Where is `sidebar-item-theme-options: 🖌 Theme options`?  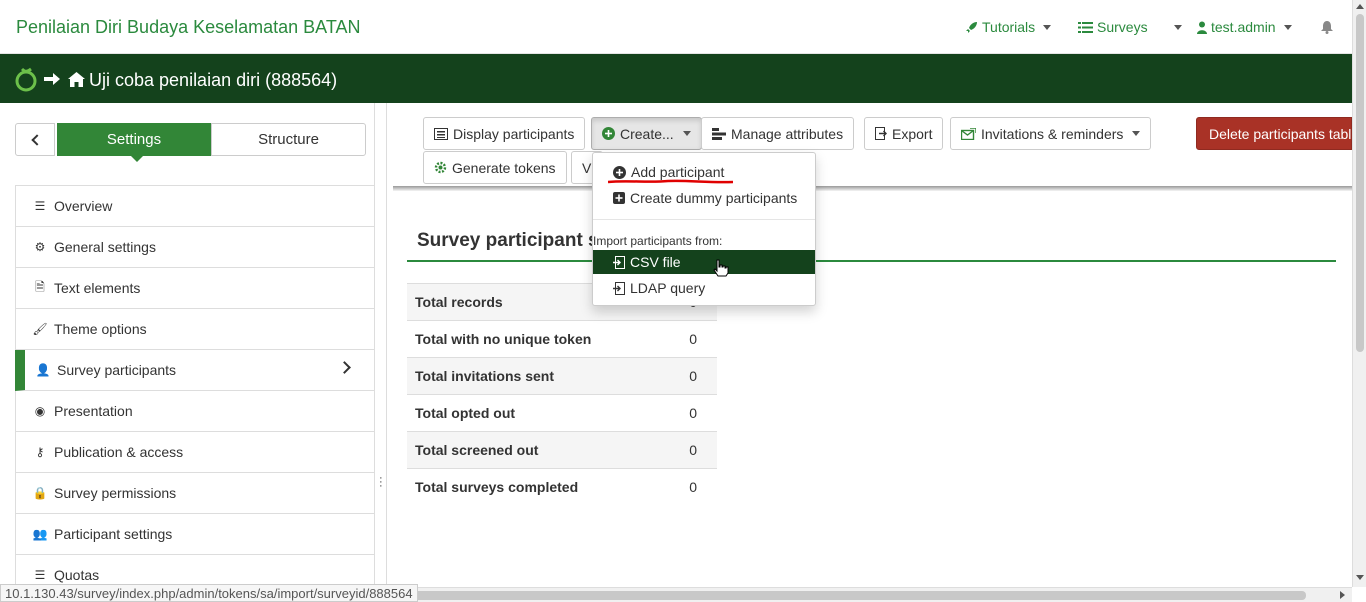 sidebar-item-theme-options: 🖌 Theme options is located at coordinates (195, 329).